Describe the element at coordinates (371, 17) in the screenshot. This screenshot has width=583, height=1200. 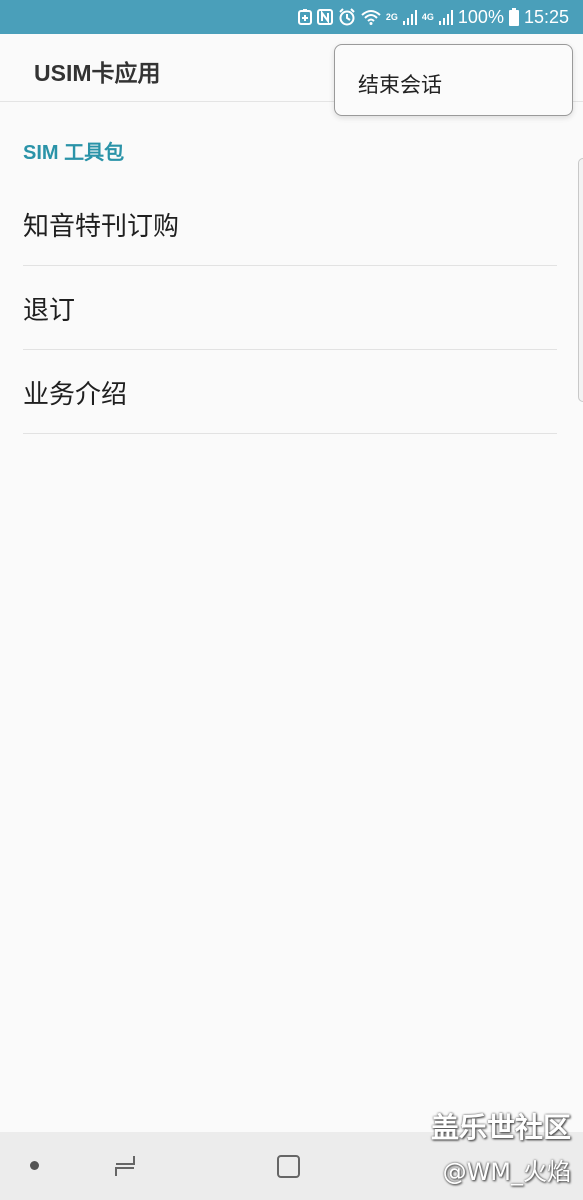
I see `wifi-icon` at that location.